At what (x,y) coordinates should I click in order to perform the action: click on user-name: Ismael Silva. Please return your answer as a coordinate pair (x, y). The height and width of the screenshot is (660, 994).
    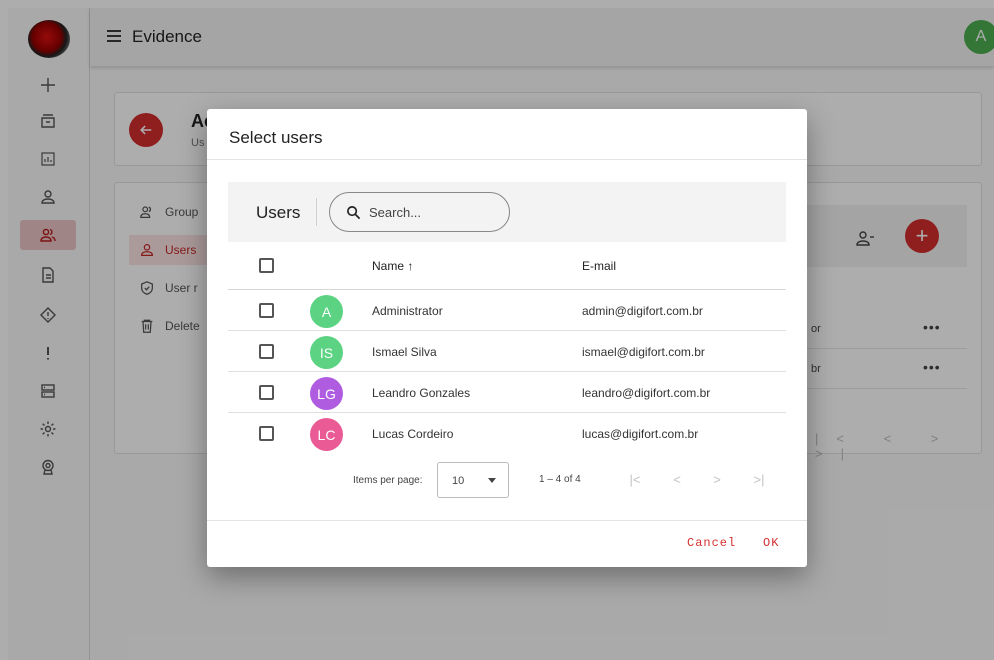
    Looking at the image, I should click on (404, 352).